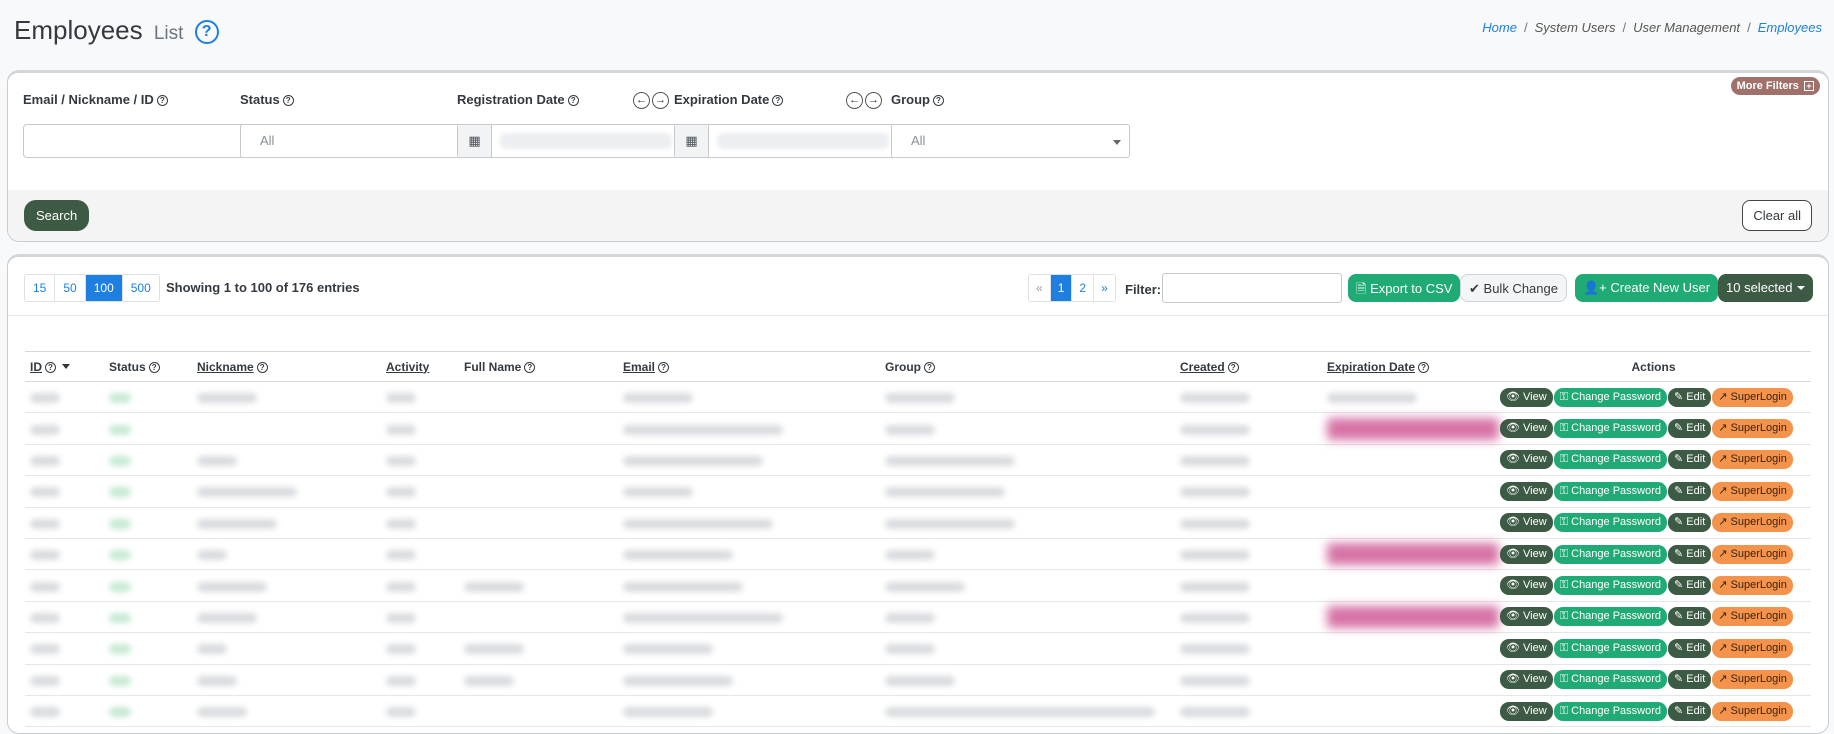  What do you see at coordinates (1409, 366) in the screenshot?
I see `column-header-expiration-date: Expiration Date?` at bounding box center [1409, 366].